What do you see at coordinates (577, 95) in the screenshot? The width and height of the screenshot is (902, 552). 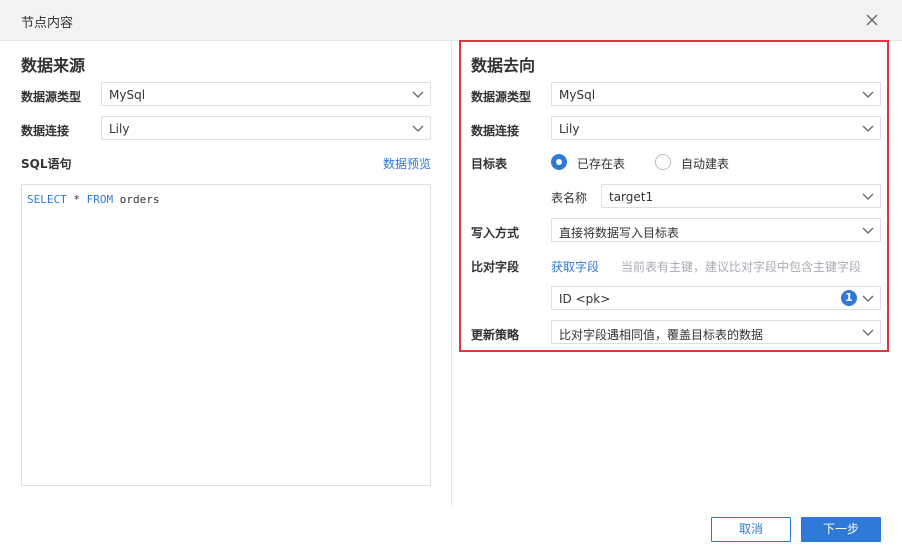 I see `target-type-value: MySql` at bounding box center [577, 95].